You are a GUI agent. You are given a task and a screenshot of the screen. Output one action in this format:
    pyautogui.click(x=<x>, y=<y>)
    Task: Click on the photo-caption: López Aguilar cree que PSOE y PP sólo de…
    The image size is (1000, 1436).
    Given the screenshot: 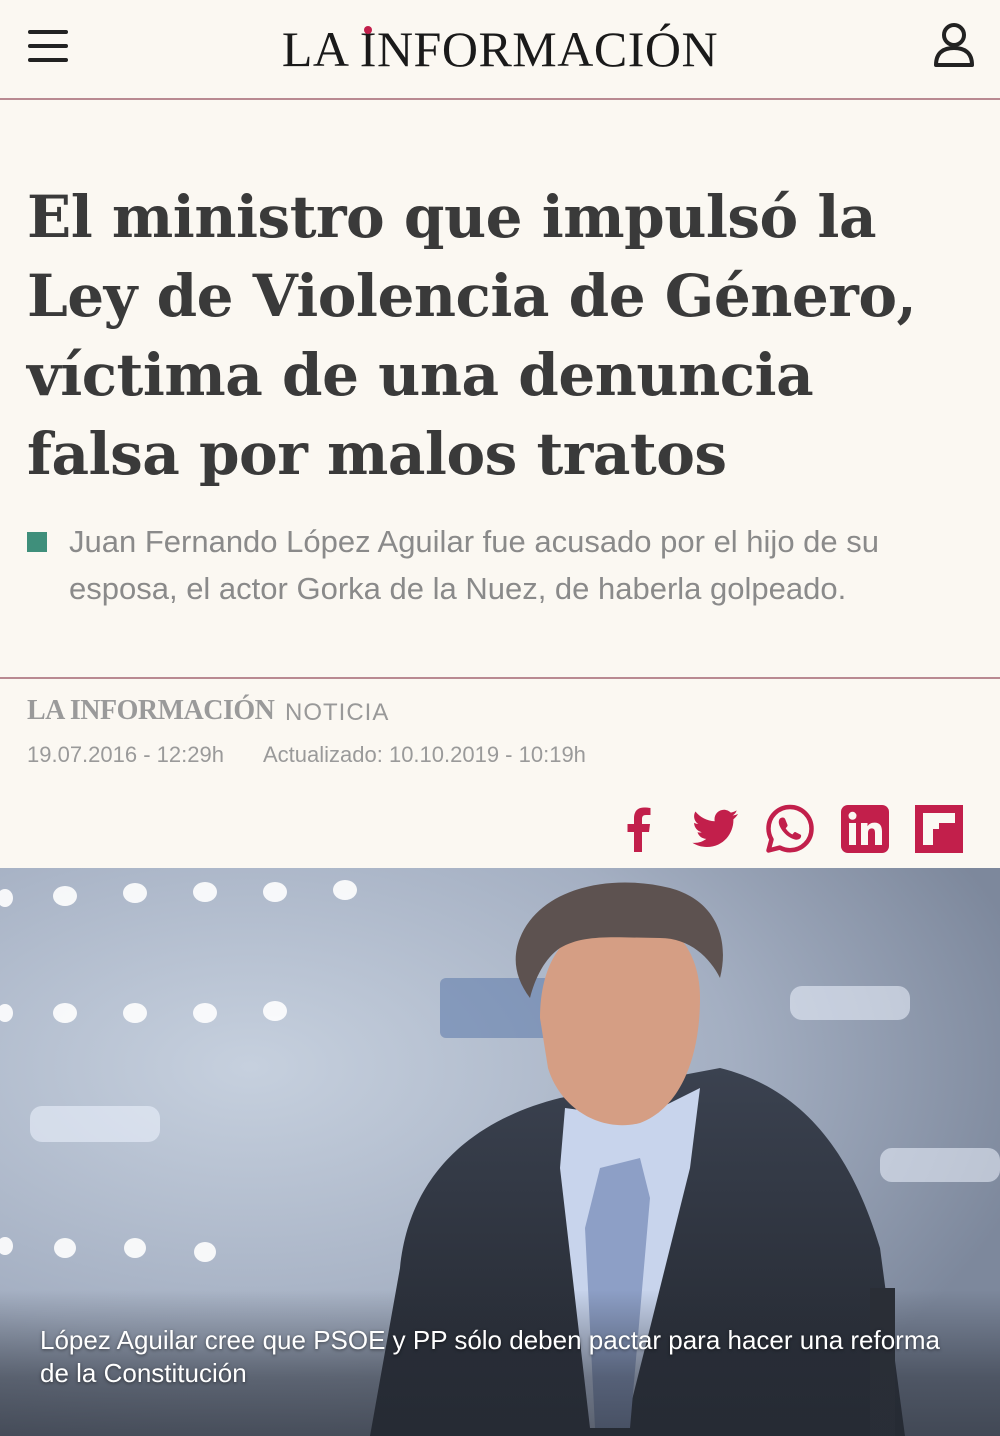 What is the action you would take?
    pyautogui.click(x=490, y=1356)
    